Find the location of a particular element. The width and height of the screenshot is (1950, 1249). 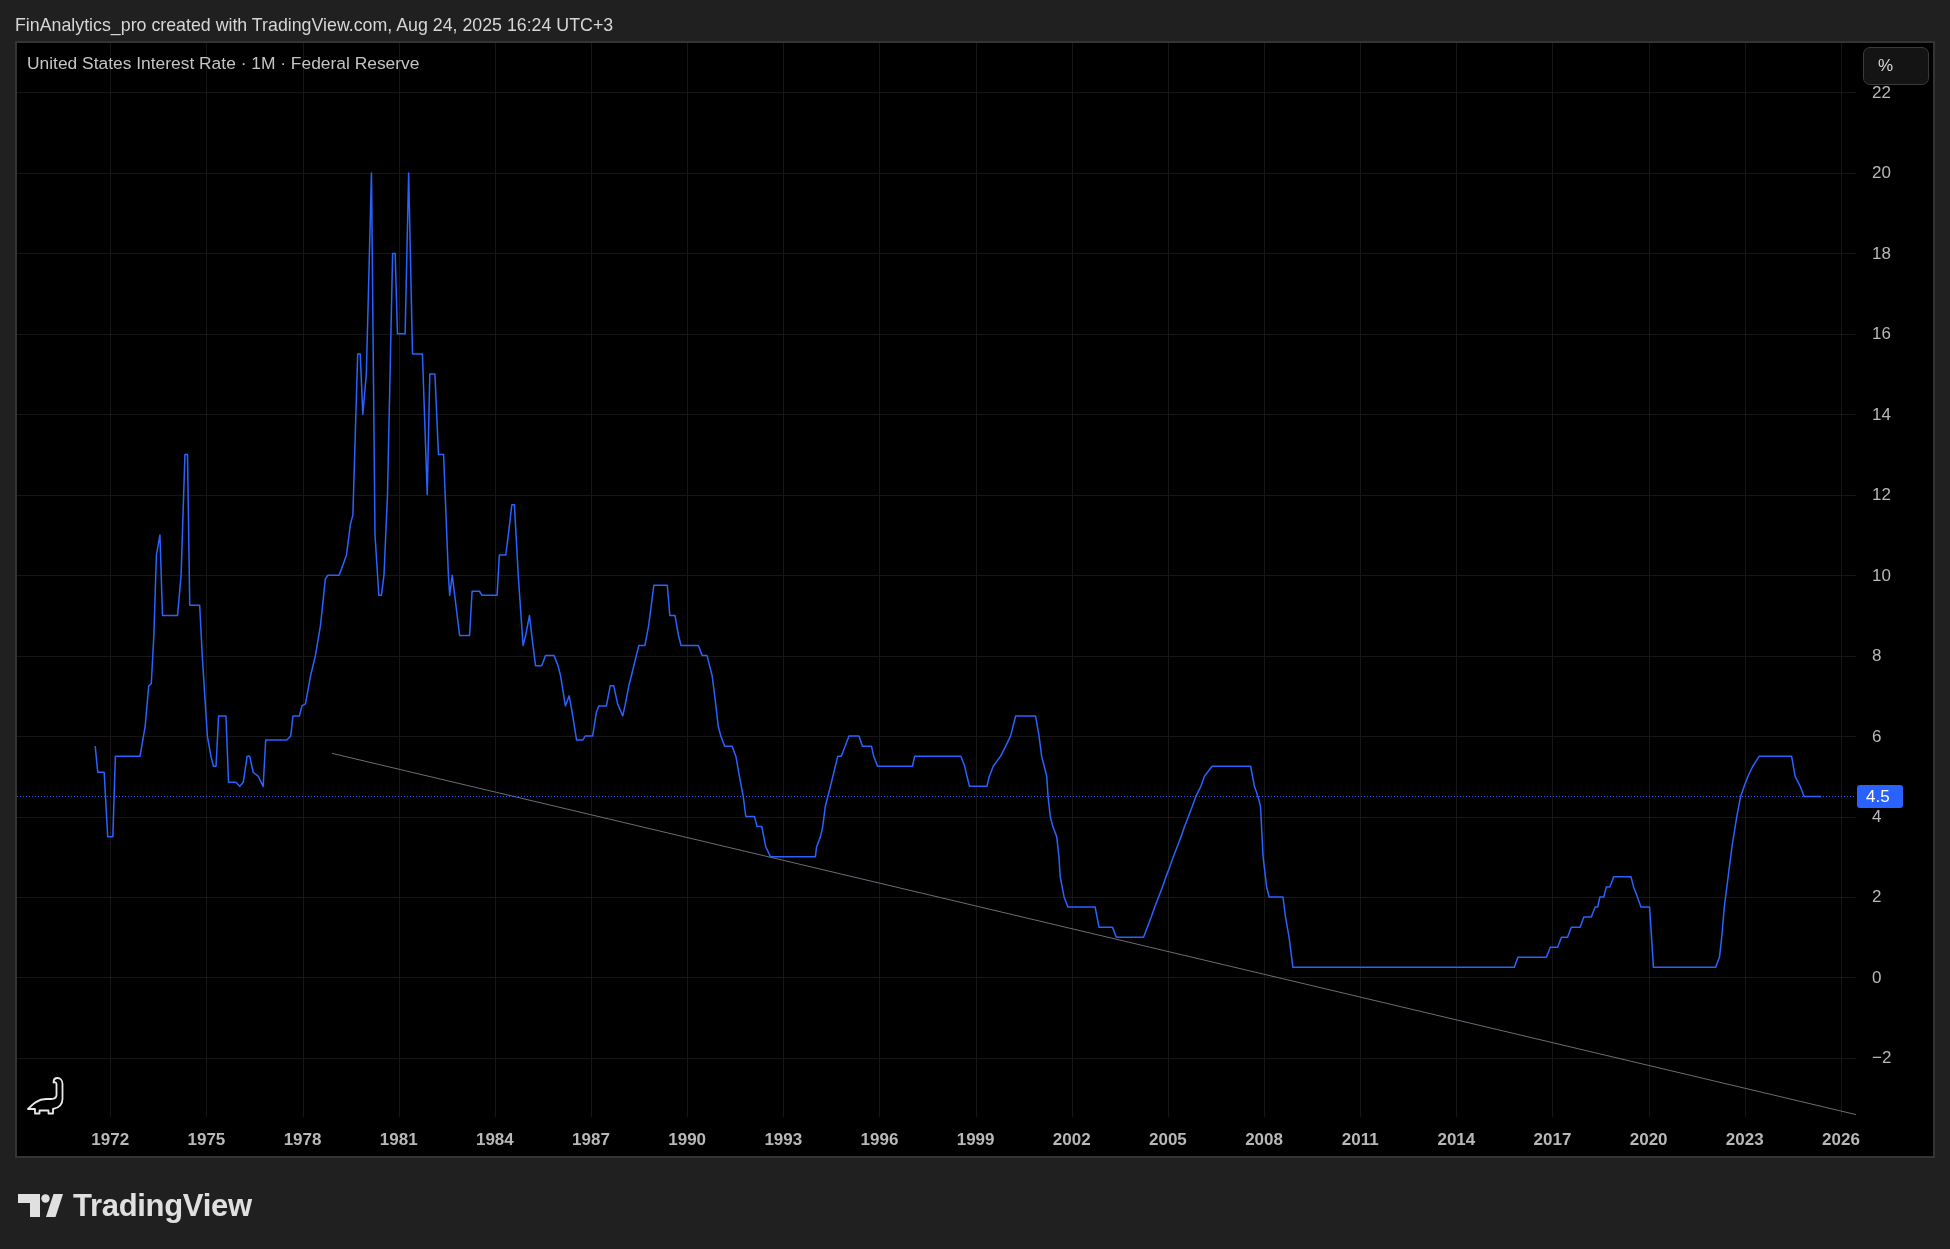

dinosaur-icon is located at coordinates (46, 1096).